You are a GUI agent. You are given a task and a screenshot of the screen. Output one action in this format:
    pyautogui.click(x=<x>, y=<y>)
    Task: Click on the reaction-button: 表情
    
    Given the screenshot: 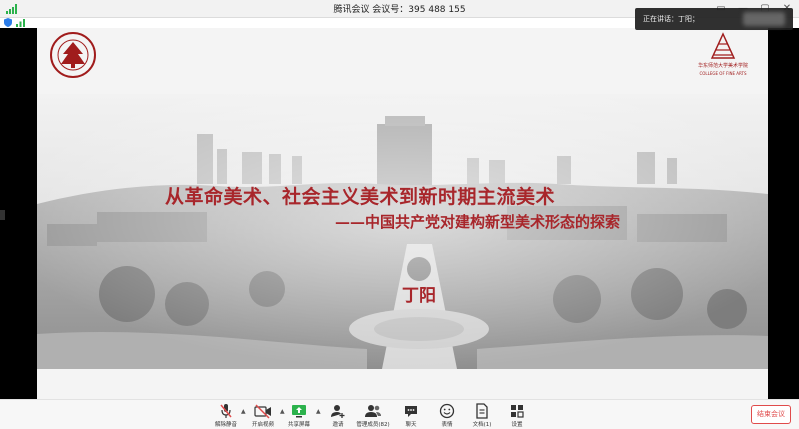 What is the action you would take?
    pyautogui.click(x=447, y=415)
    